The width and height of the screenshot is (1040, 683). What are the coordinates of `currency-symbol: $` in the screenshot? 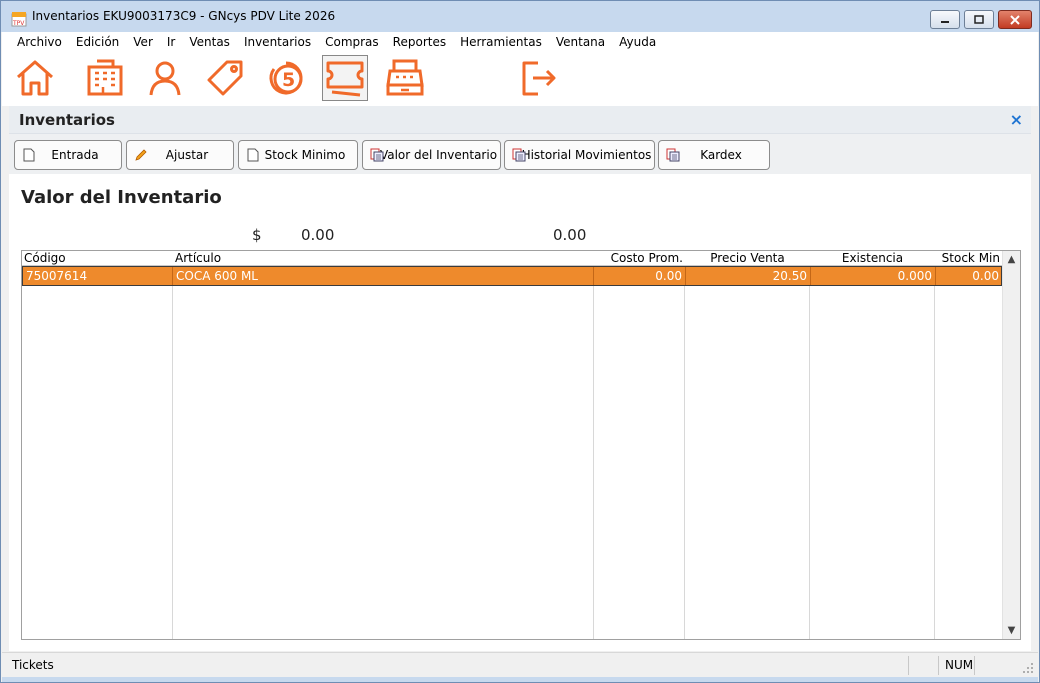 It's located at (257, 235).